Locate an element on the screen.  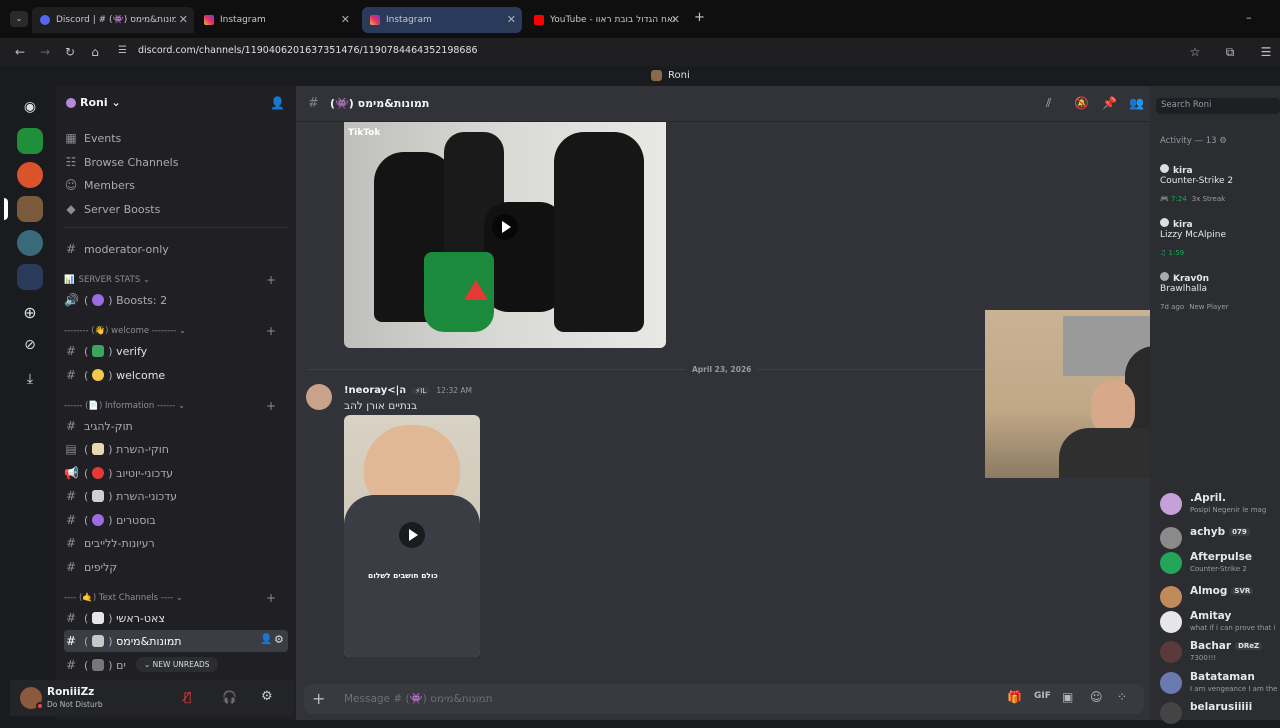
sticker-icon: ▣ is located at coordinates (1067, 697).